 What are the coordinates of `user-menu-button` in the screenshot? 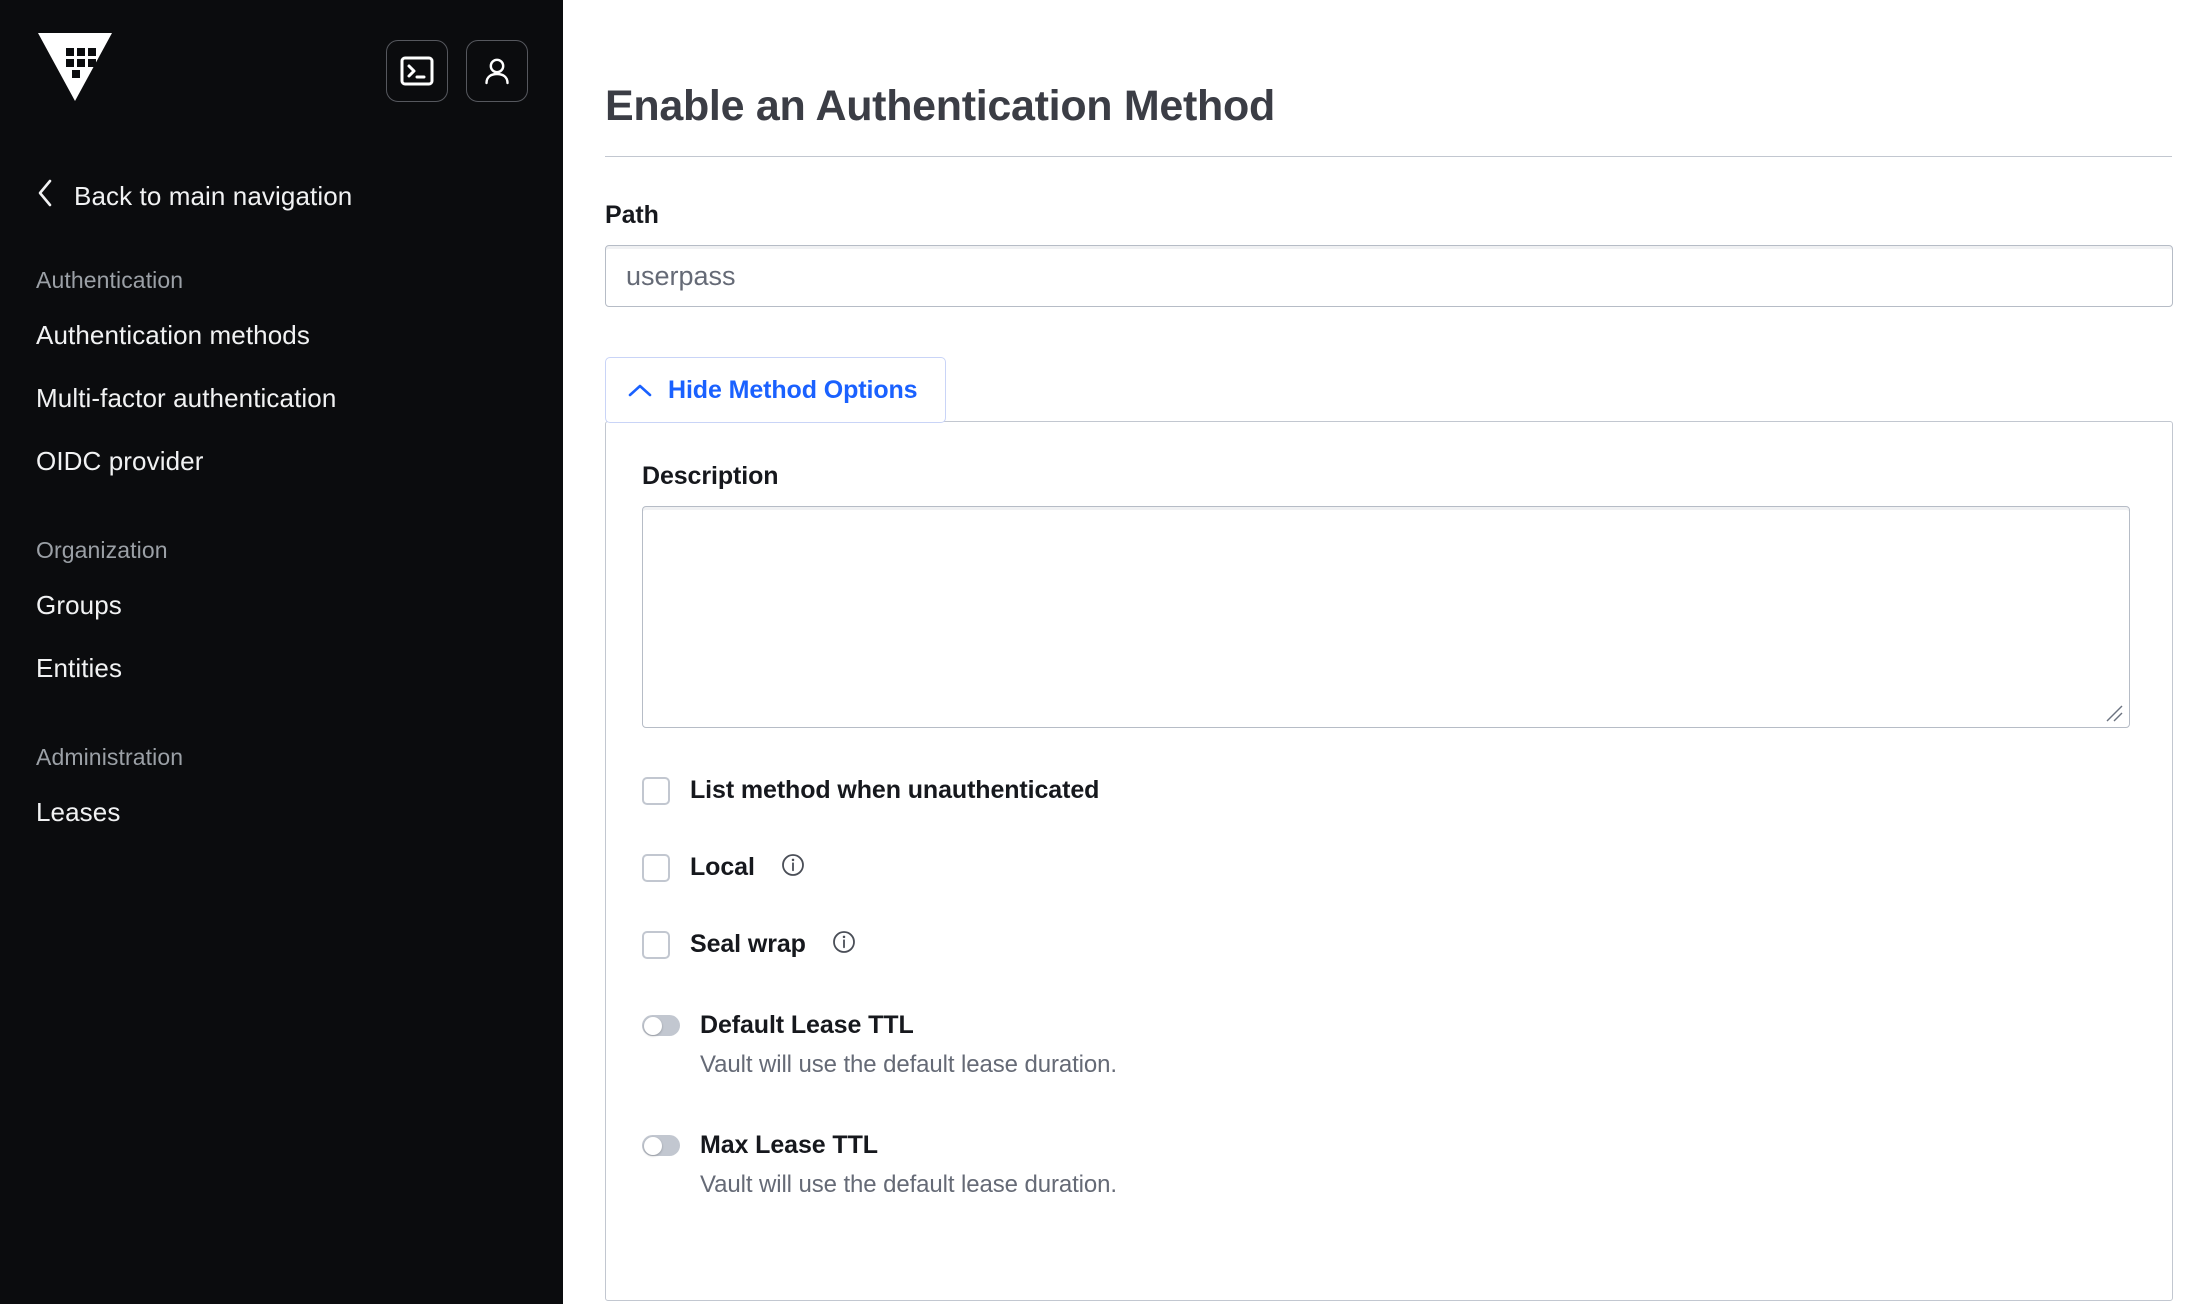 It's located at (497, 71).